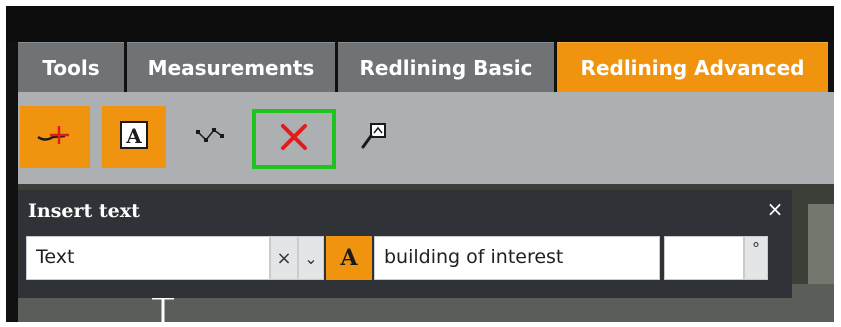 The image size is (841, 327). Describe the element at coordinates (148, 258) in the screenshot. I see `text-type-field: Text` at that location.